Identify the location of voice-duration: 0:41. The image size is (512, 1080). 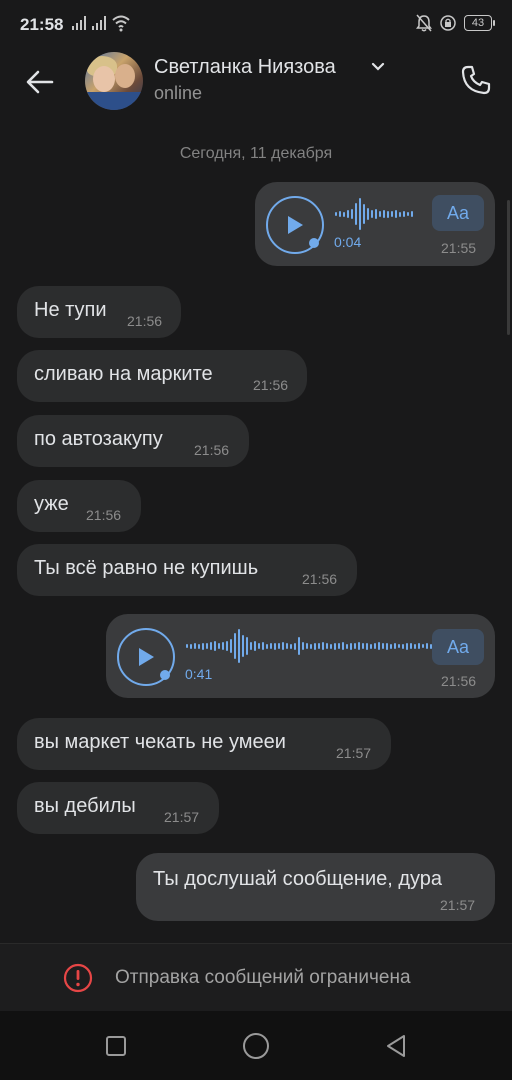
(199, 674).